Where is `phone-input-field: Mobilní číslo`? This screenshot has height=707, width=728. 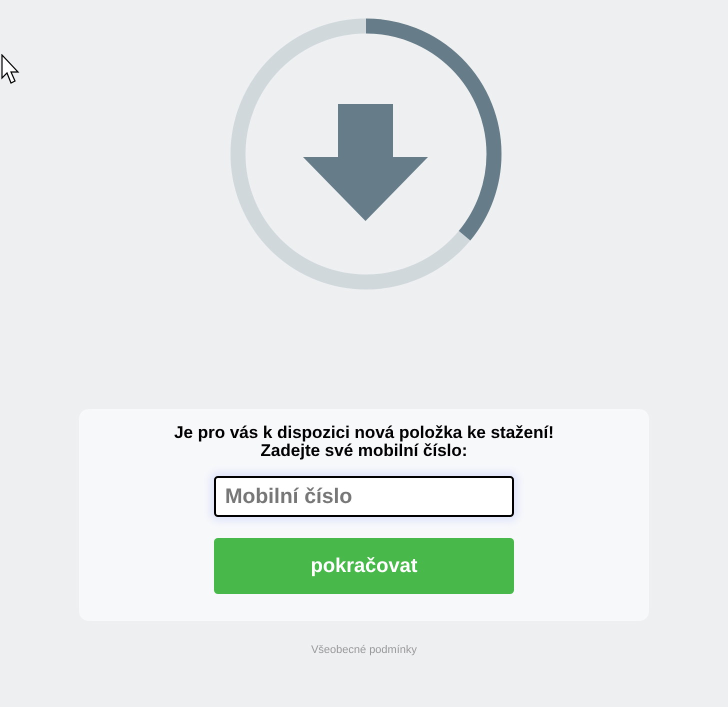
phone-input-field: Mobilní číslo is located at coordinates (364, 496).